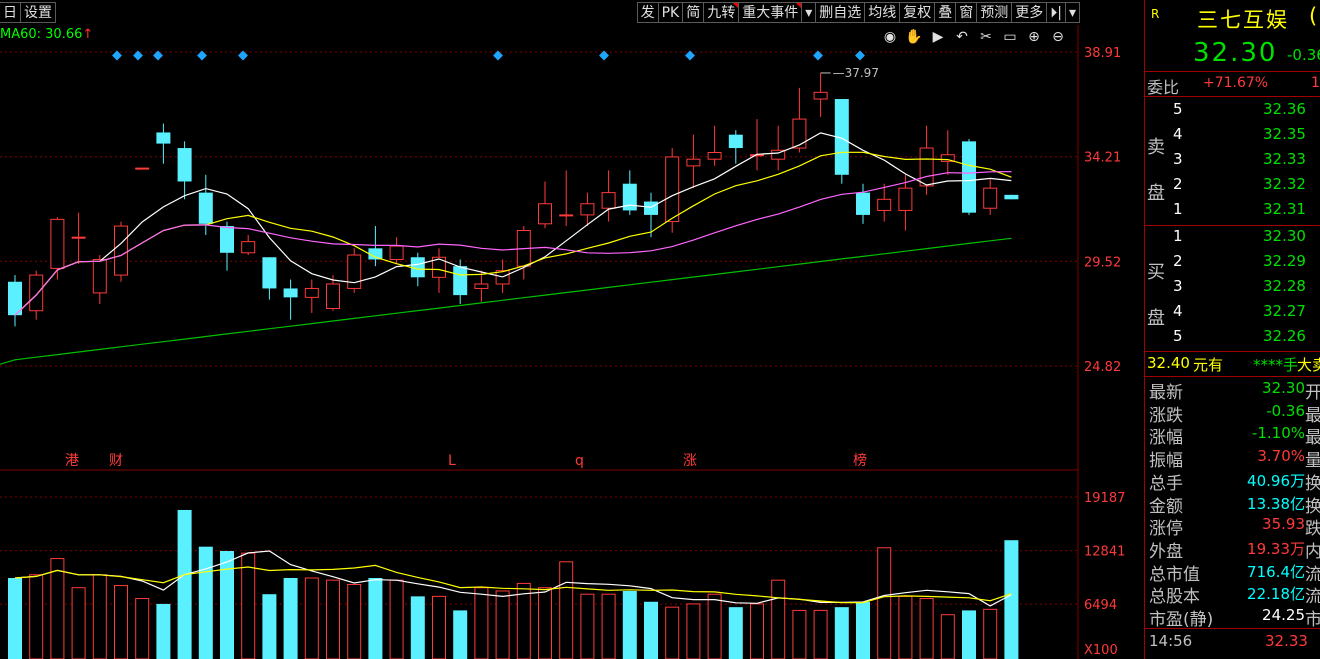  I want to click on stat-row: 金额 13.38亿换, so click(1232, 504).